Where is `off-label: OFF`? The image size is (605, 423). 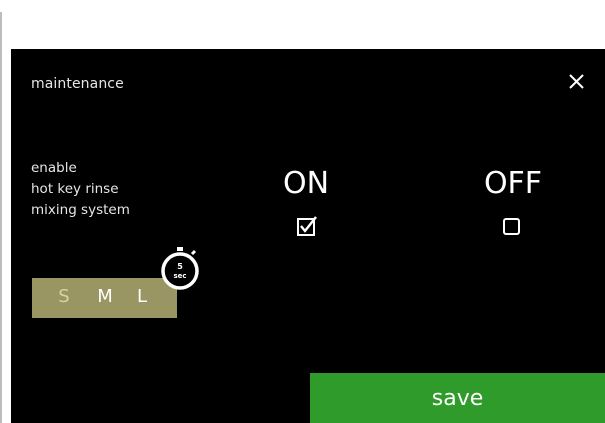 off-label: OFF is located at coordinates (513, 183).